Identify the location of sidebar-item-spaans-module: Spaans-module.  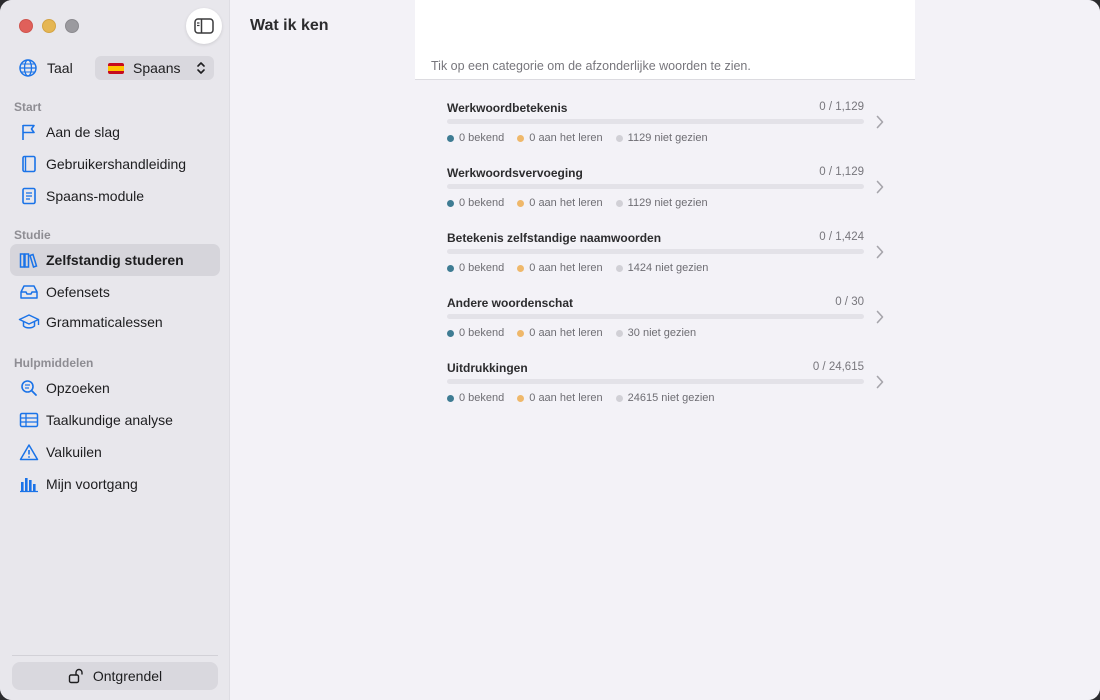
(115, 196).